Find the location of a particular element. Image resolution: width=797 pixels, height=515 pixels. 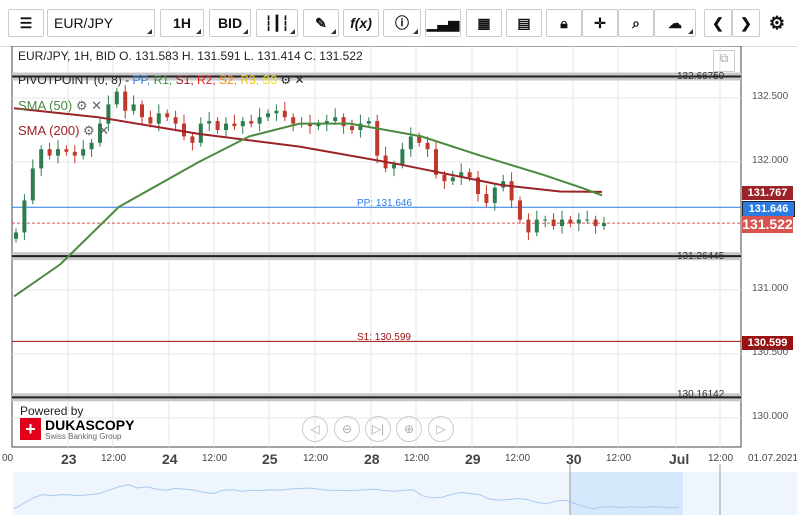

menu-button: ☰ is located at coordinates (26, 23).